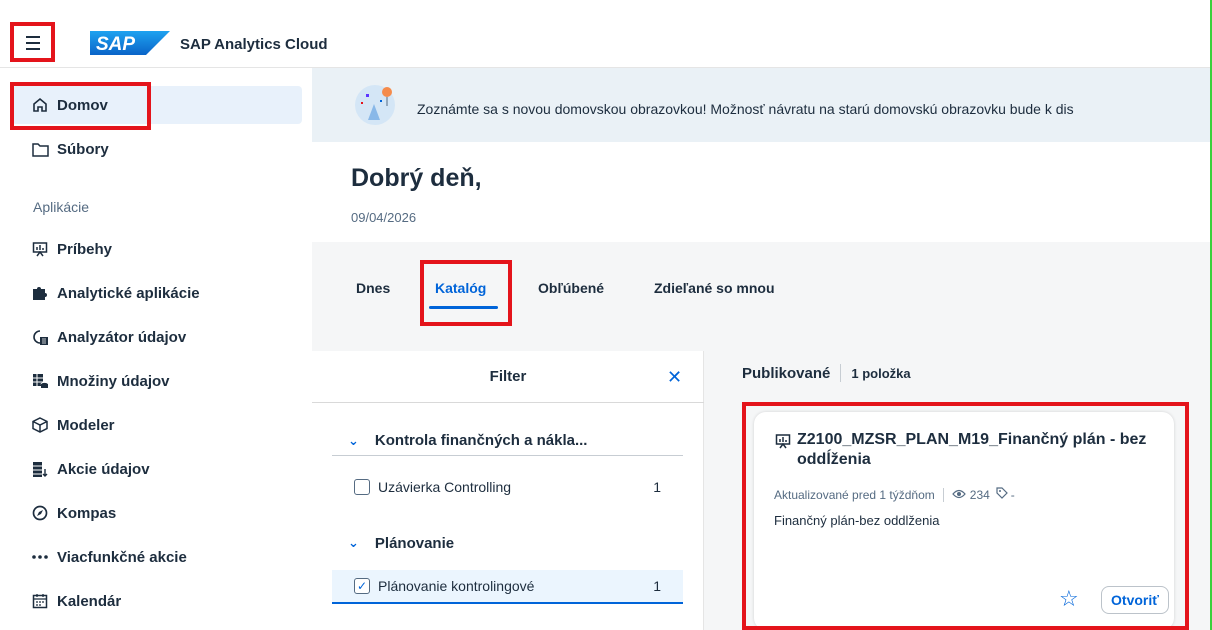 The width and height of the screenshot is (1212, 630). What do you see at coordinates (854, 494) in the screenshot?
I see `card-updated: Aktualizované pred 1 týždňom` at bounding box center [854, 494].